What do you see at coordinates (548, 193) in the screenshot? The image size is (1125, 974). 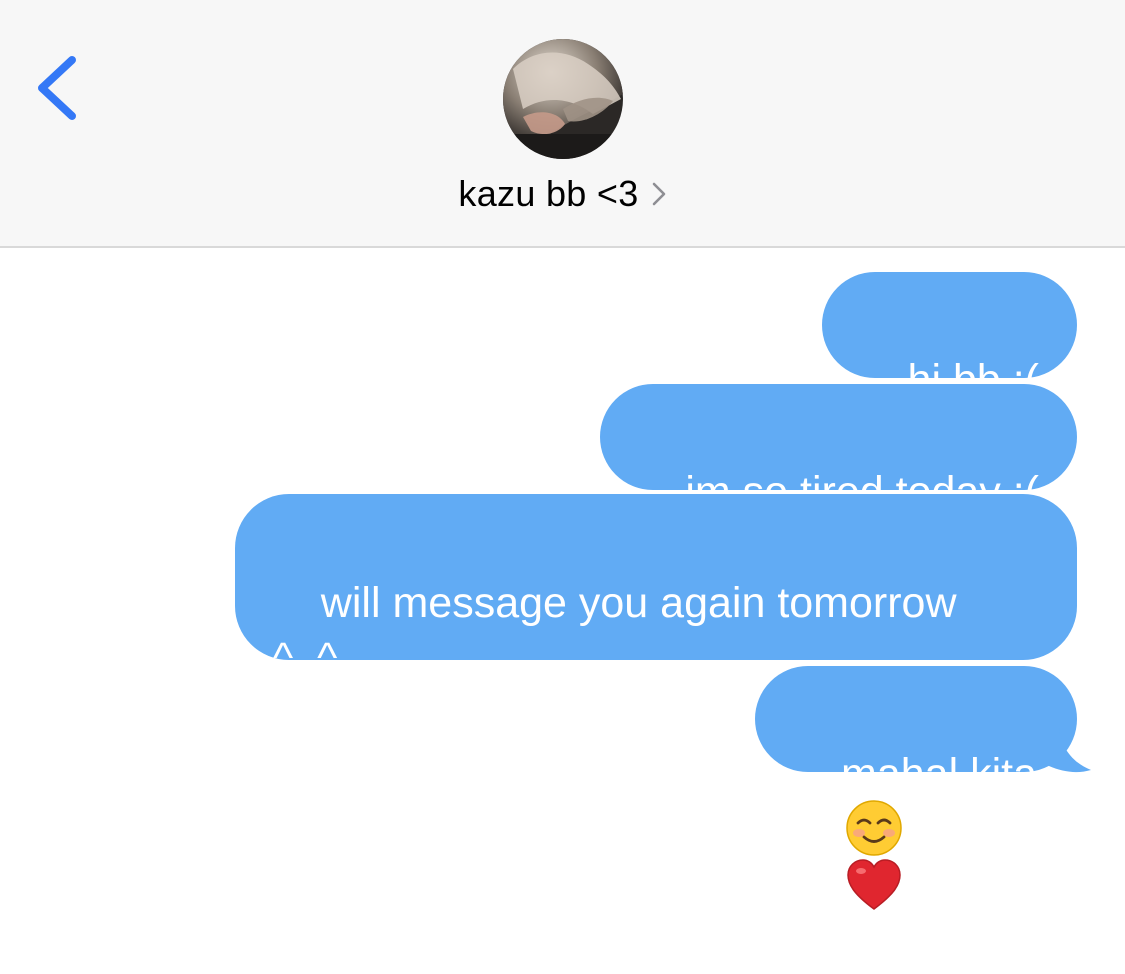 I see `contact-name: kazu bb <3` at bounding box center [548, 193].